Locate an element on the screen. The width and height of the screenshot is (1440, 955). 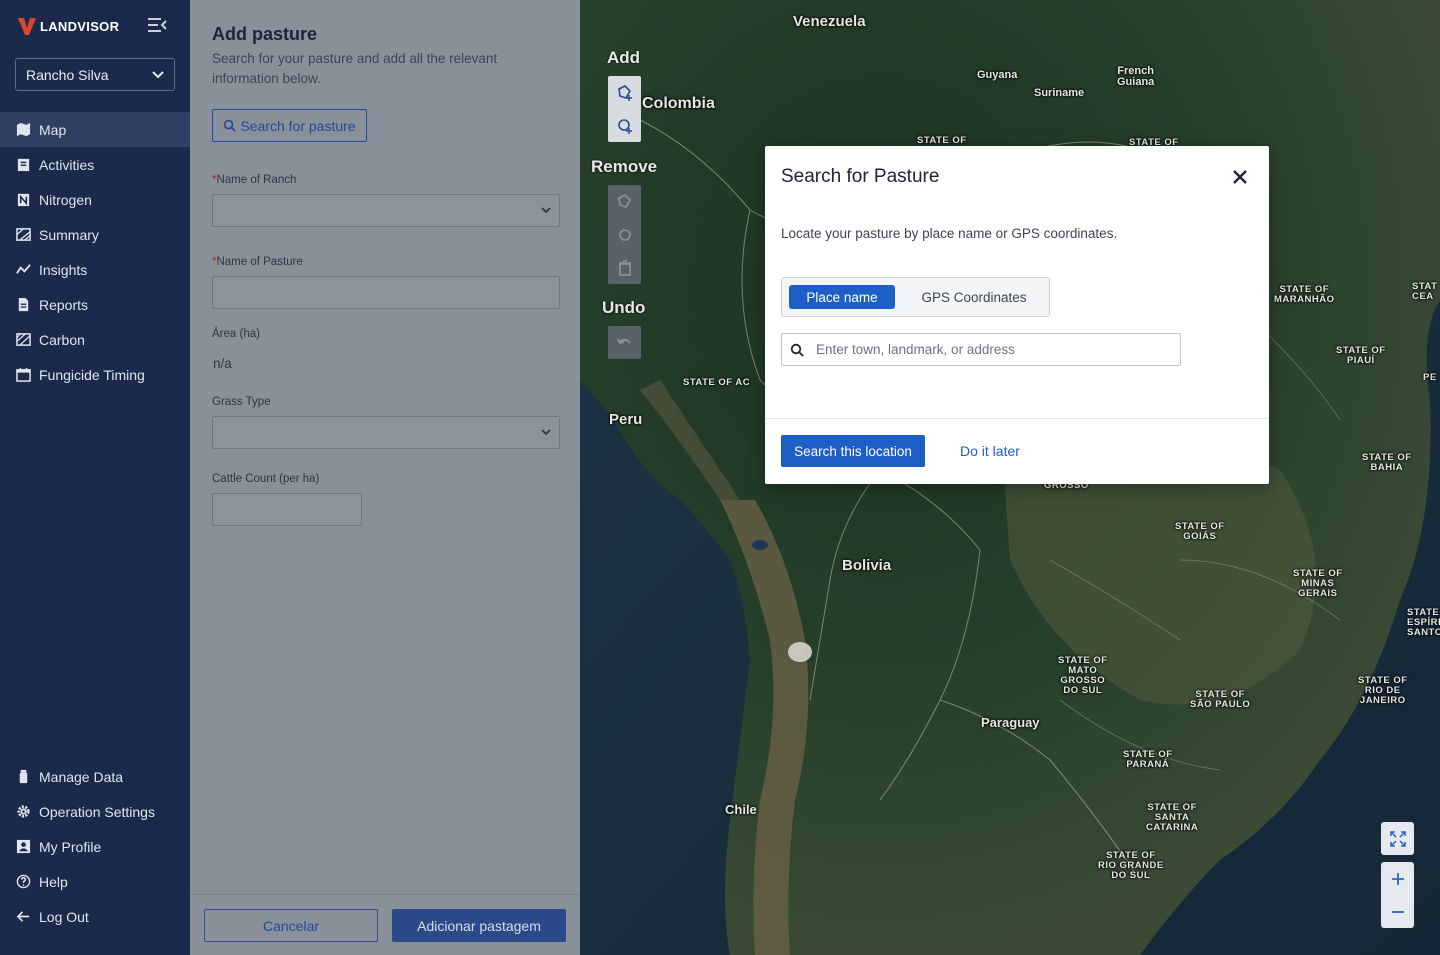
sidebar-item-label: Map is located at coordinates (53, 129).